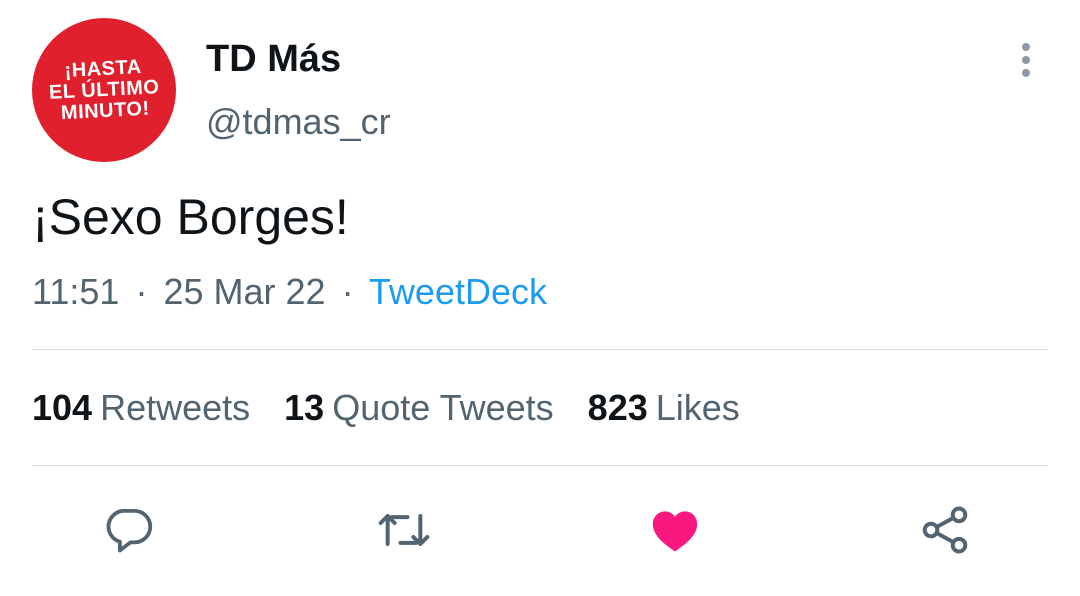  I want to click on reply-button, so click(130, 530).